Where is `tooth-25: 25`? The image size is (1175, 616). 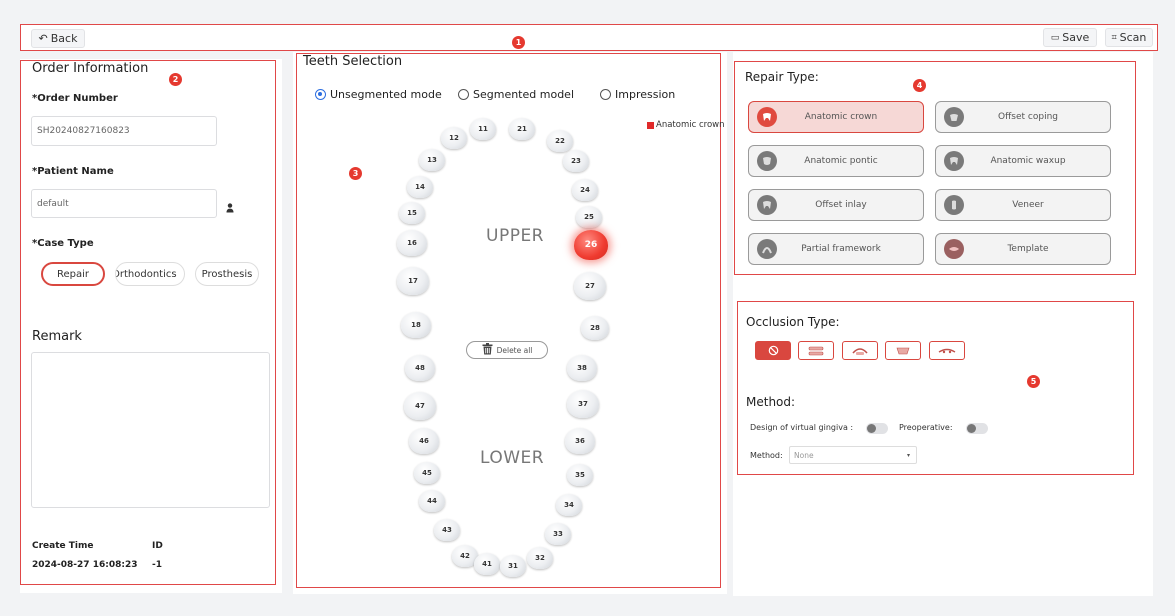 tooth-25: 25 is located at coordinates (589, 217).